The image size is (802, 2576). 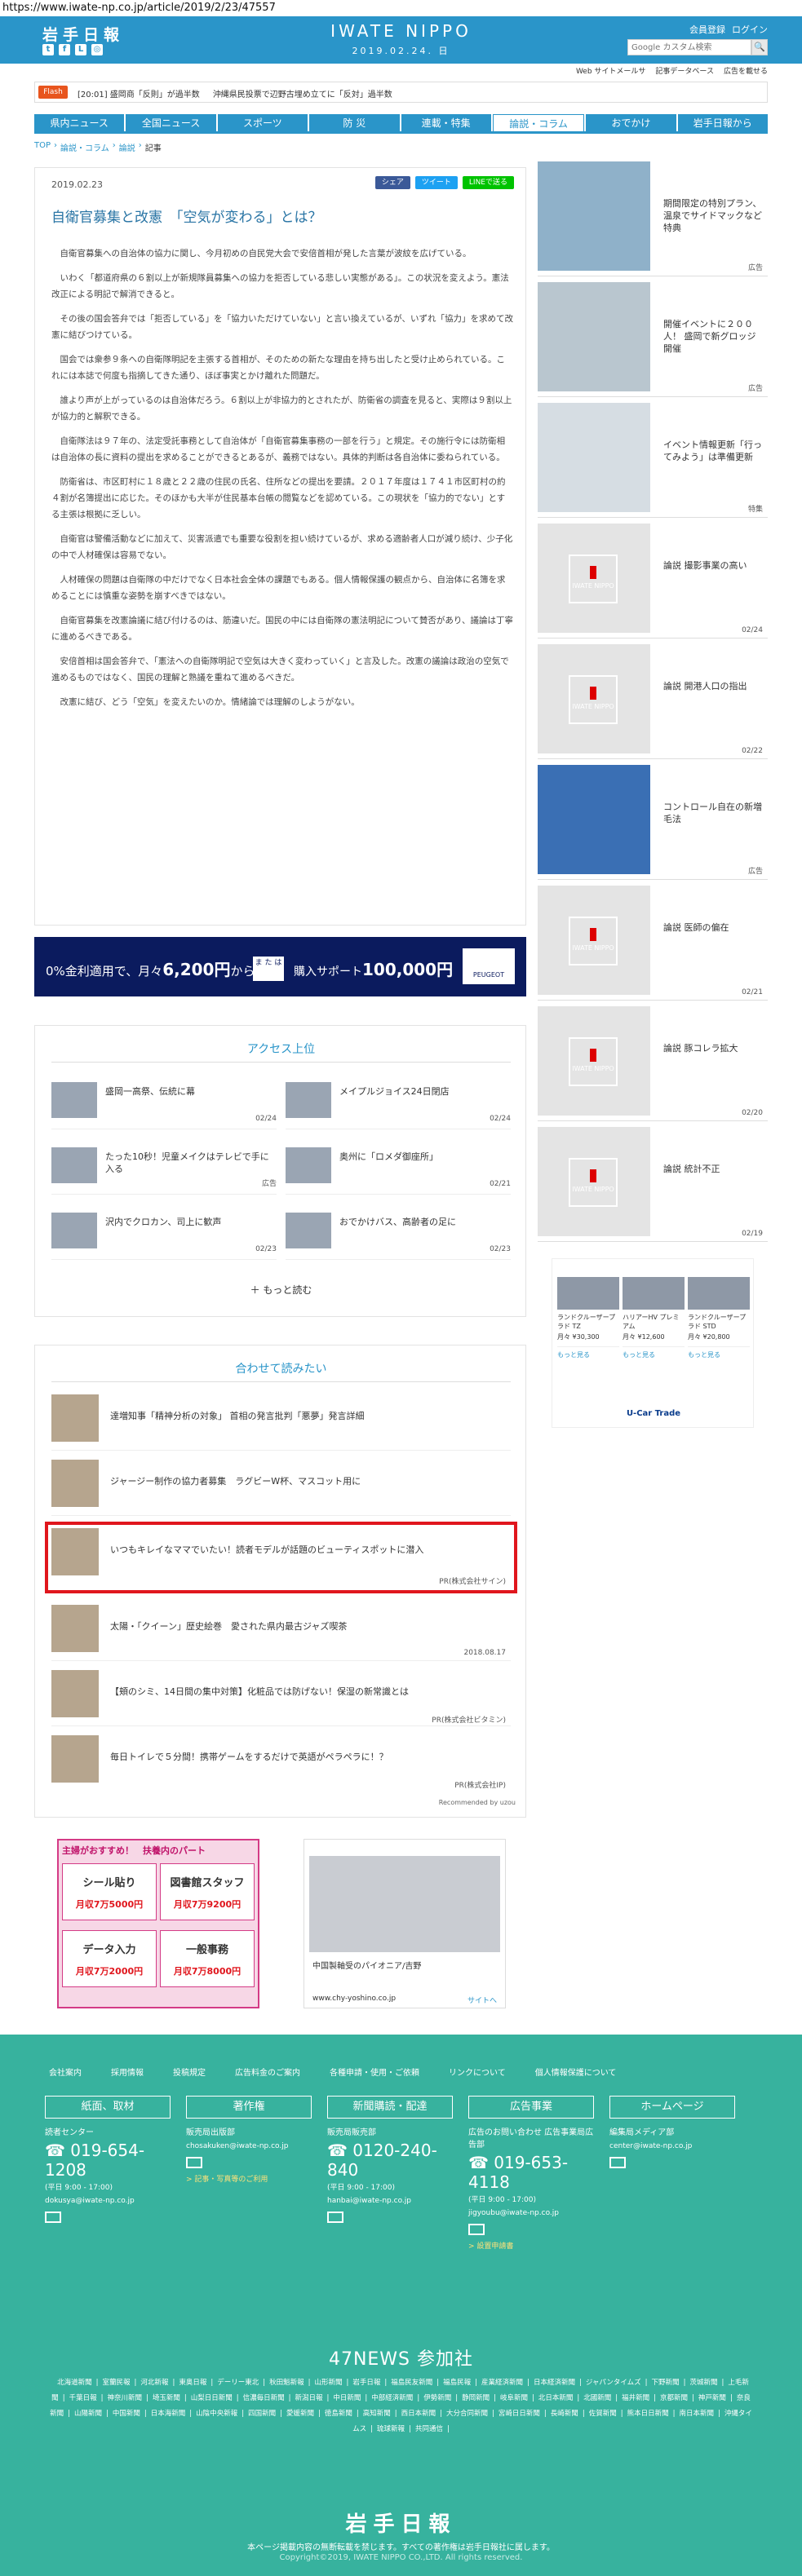 What do you see at coordinates (603, 2414) in the screenshot?
I see `partner-link: 佐賀新聞` at bounding box center [603, 2414].